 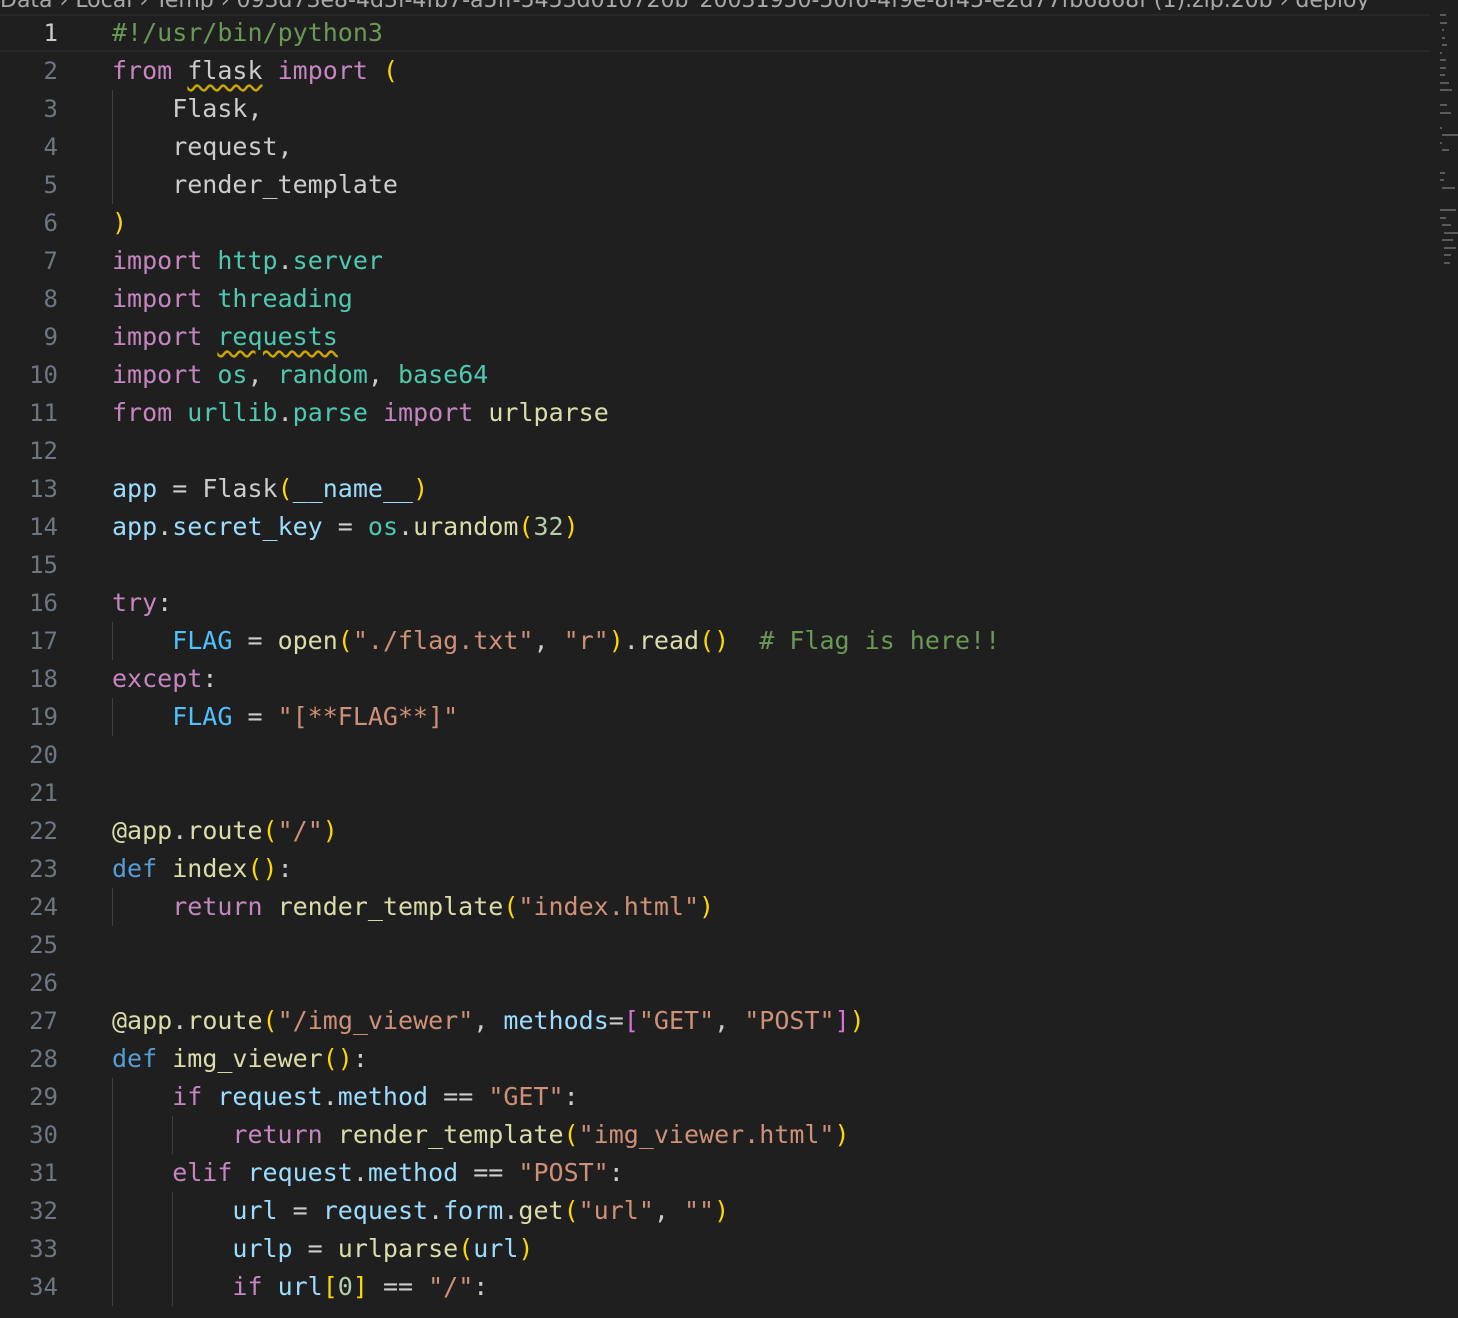 I want to click on code-text: elif request.method == "POST":, so click(x=398, y=1173).